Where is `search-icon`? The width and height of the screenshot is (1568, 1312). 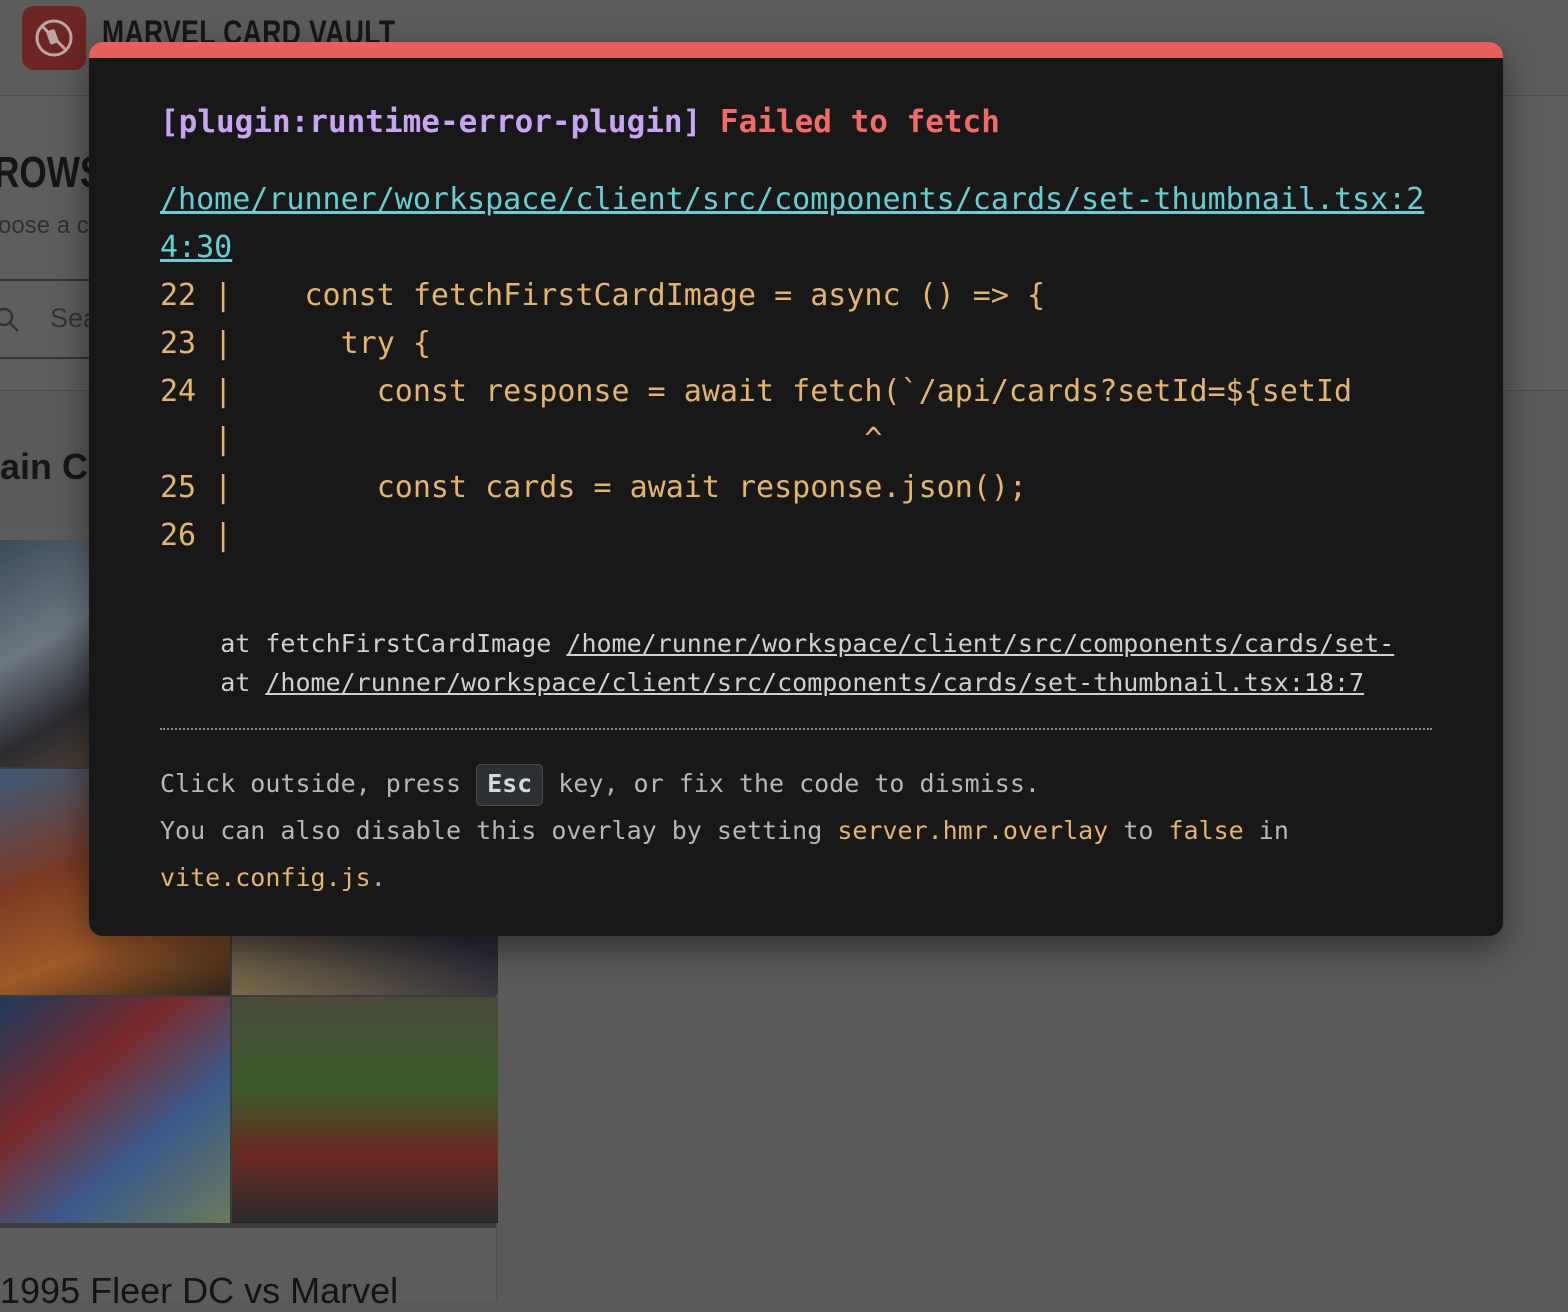 search-icon is located at coordinates (9, 319).